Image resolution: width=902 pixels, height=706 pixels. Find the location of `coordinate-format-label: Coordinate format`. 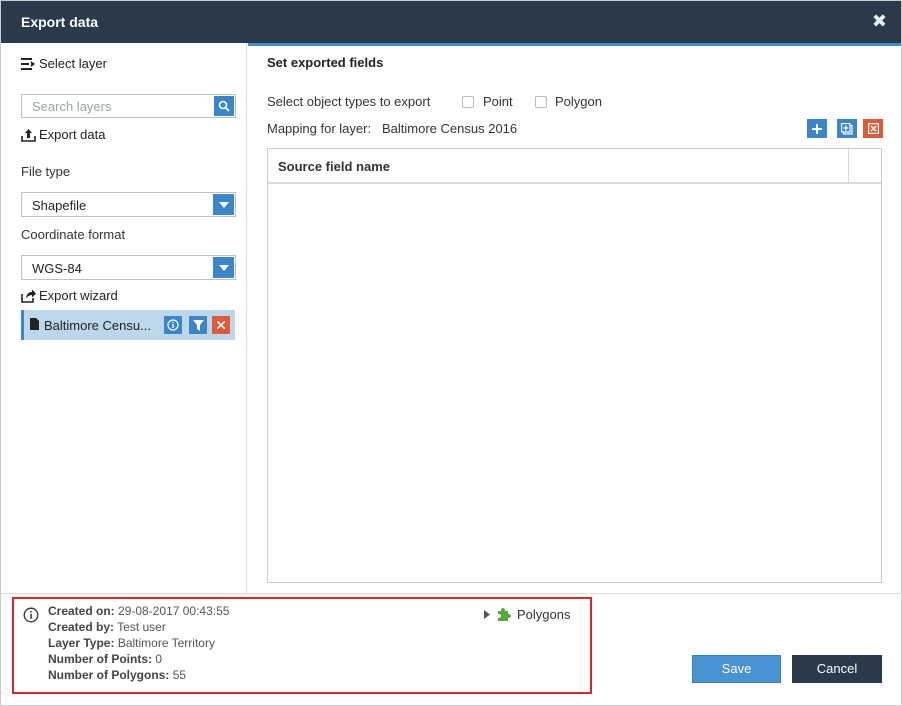

coordinate-format-label: Coordinate format is located at coordinates (73, 234).